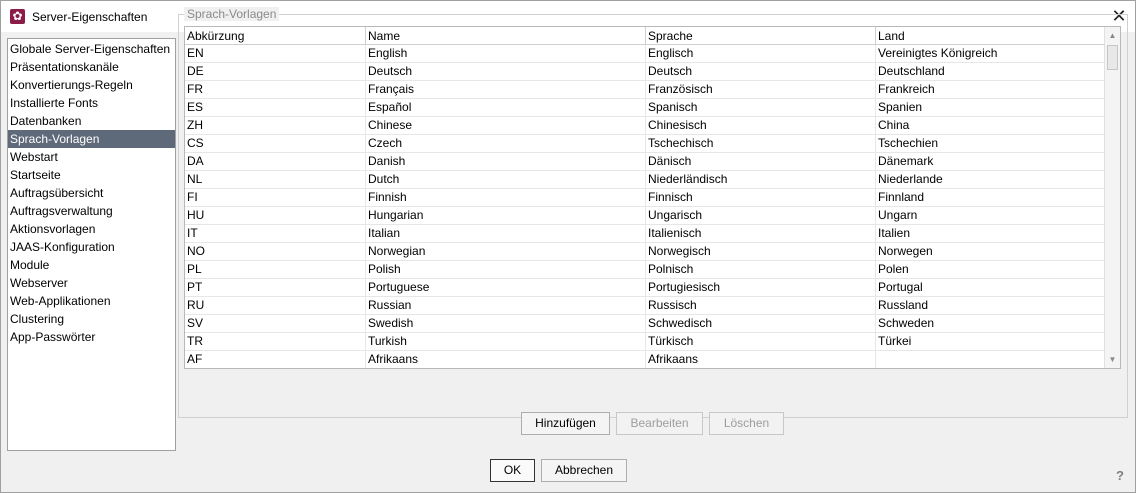 This screenshot has height=493, width=1136. What do you see at coordinates (91, 211) in the screenshot?
I see `nav-item: Auftragsverwaltung` at bounding box center [91, 211].